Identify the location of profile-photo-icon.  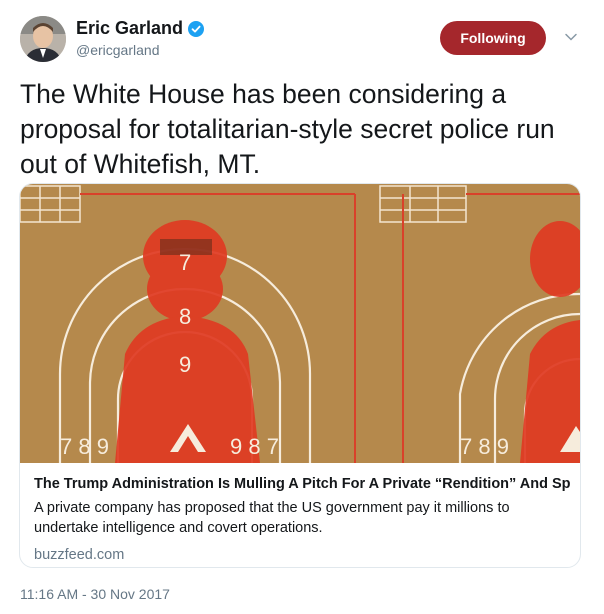
(43, 39).